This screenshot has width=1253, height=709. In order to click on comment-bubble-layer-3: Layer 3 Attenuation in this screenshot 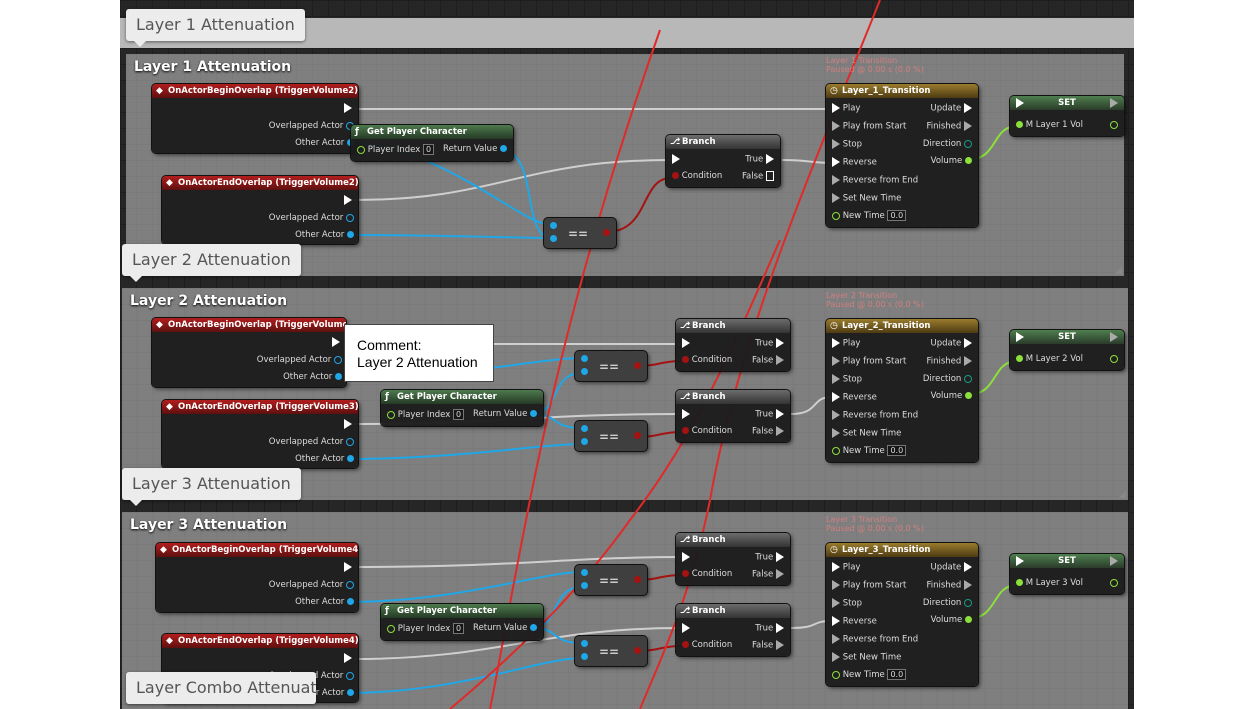, I will do `click(211, 487)`.